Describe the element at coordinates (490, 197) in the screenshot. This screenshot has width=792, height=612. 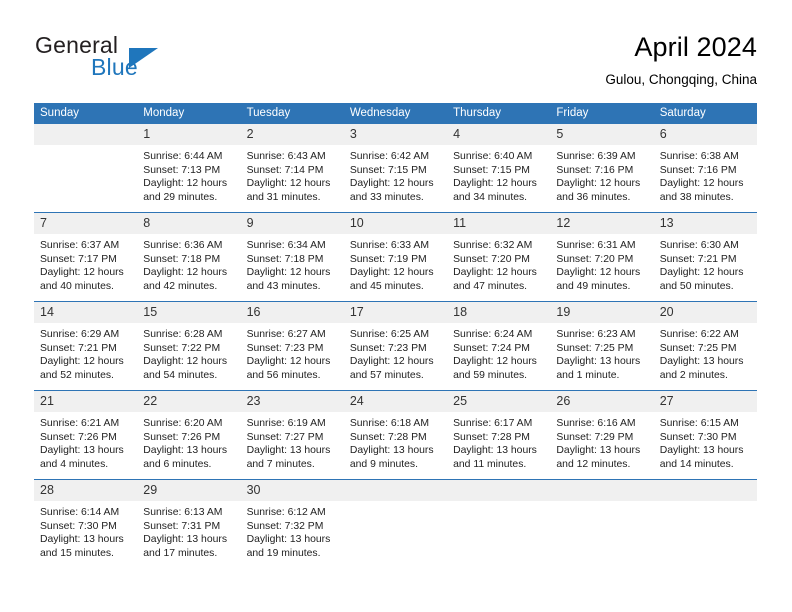
I see `day-detail-line: and 34 minutes.` at that location.